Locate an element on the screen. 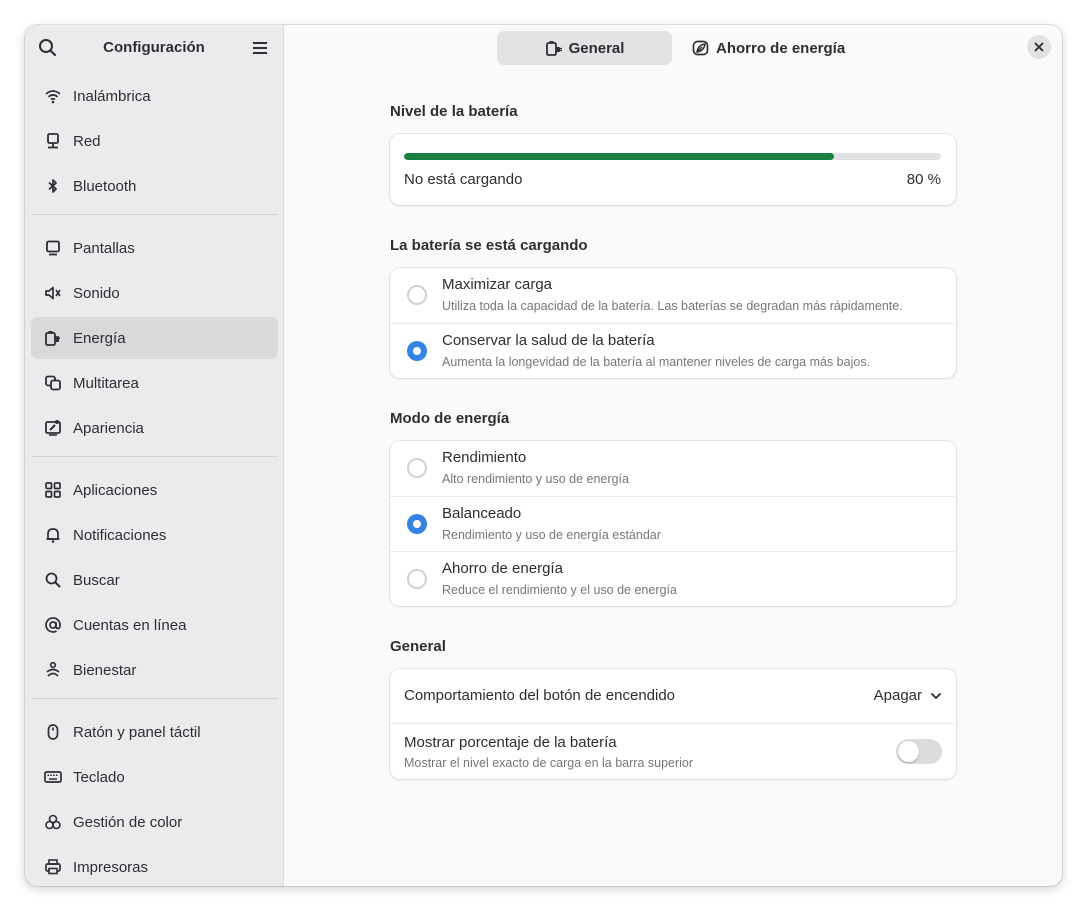 The width and height of the screenshot is (1087, 911). sidebar-item-label: Gestión de color is located at coordinates (128, 822).